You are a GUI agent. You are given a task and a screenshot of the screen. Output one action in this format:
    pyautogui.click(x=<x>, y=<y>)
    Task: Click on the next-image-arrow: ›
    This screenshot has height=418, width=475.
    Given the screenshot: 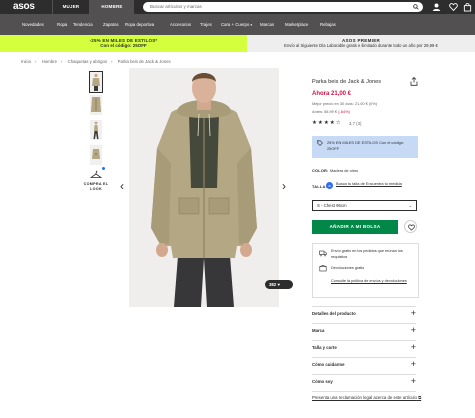 What is the action you would take?
    pyautogui.click(x=284, y=186)
    